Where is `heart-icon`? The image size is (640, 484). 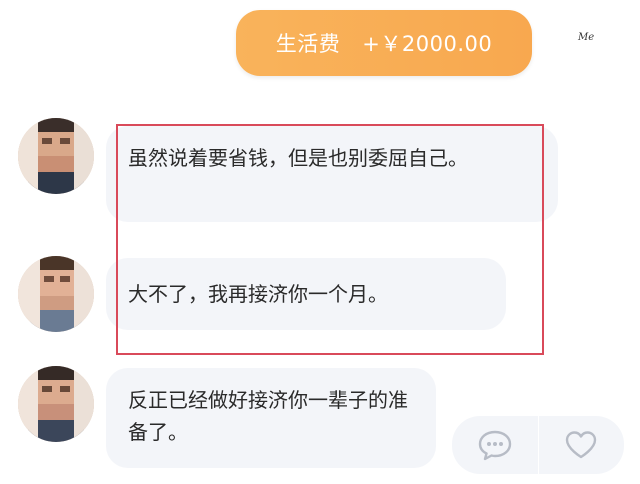 heart-icon is located at coordinates (581, 445).